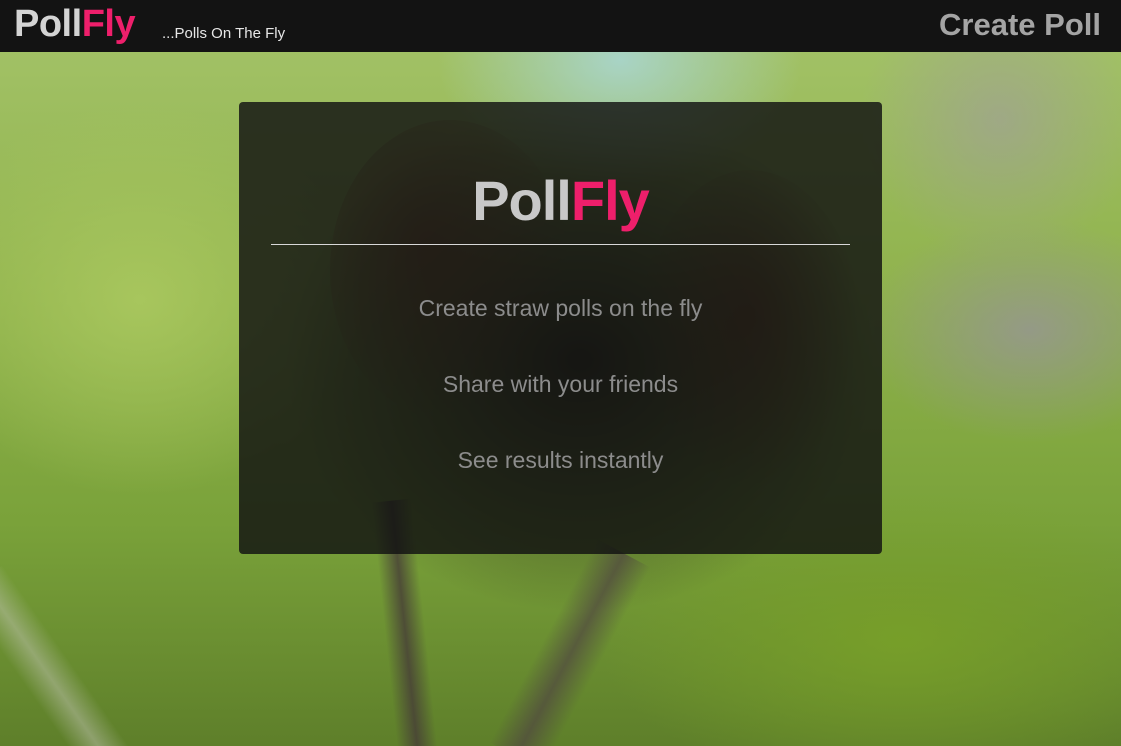  I want to click on brand-logo: PollFly, so click(75, 24).